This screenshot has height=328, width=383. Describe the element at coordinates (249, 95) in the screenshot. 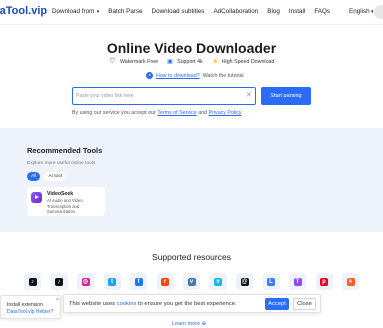

I see `clear-icon: ✕` at that location.